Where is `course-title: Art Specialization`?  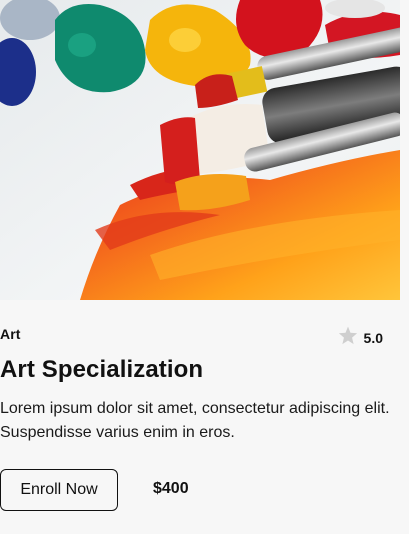 course-title: Art Specialization is located at coordinates (102, 369).